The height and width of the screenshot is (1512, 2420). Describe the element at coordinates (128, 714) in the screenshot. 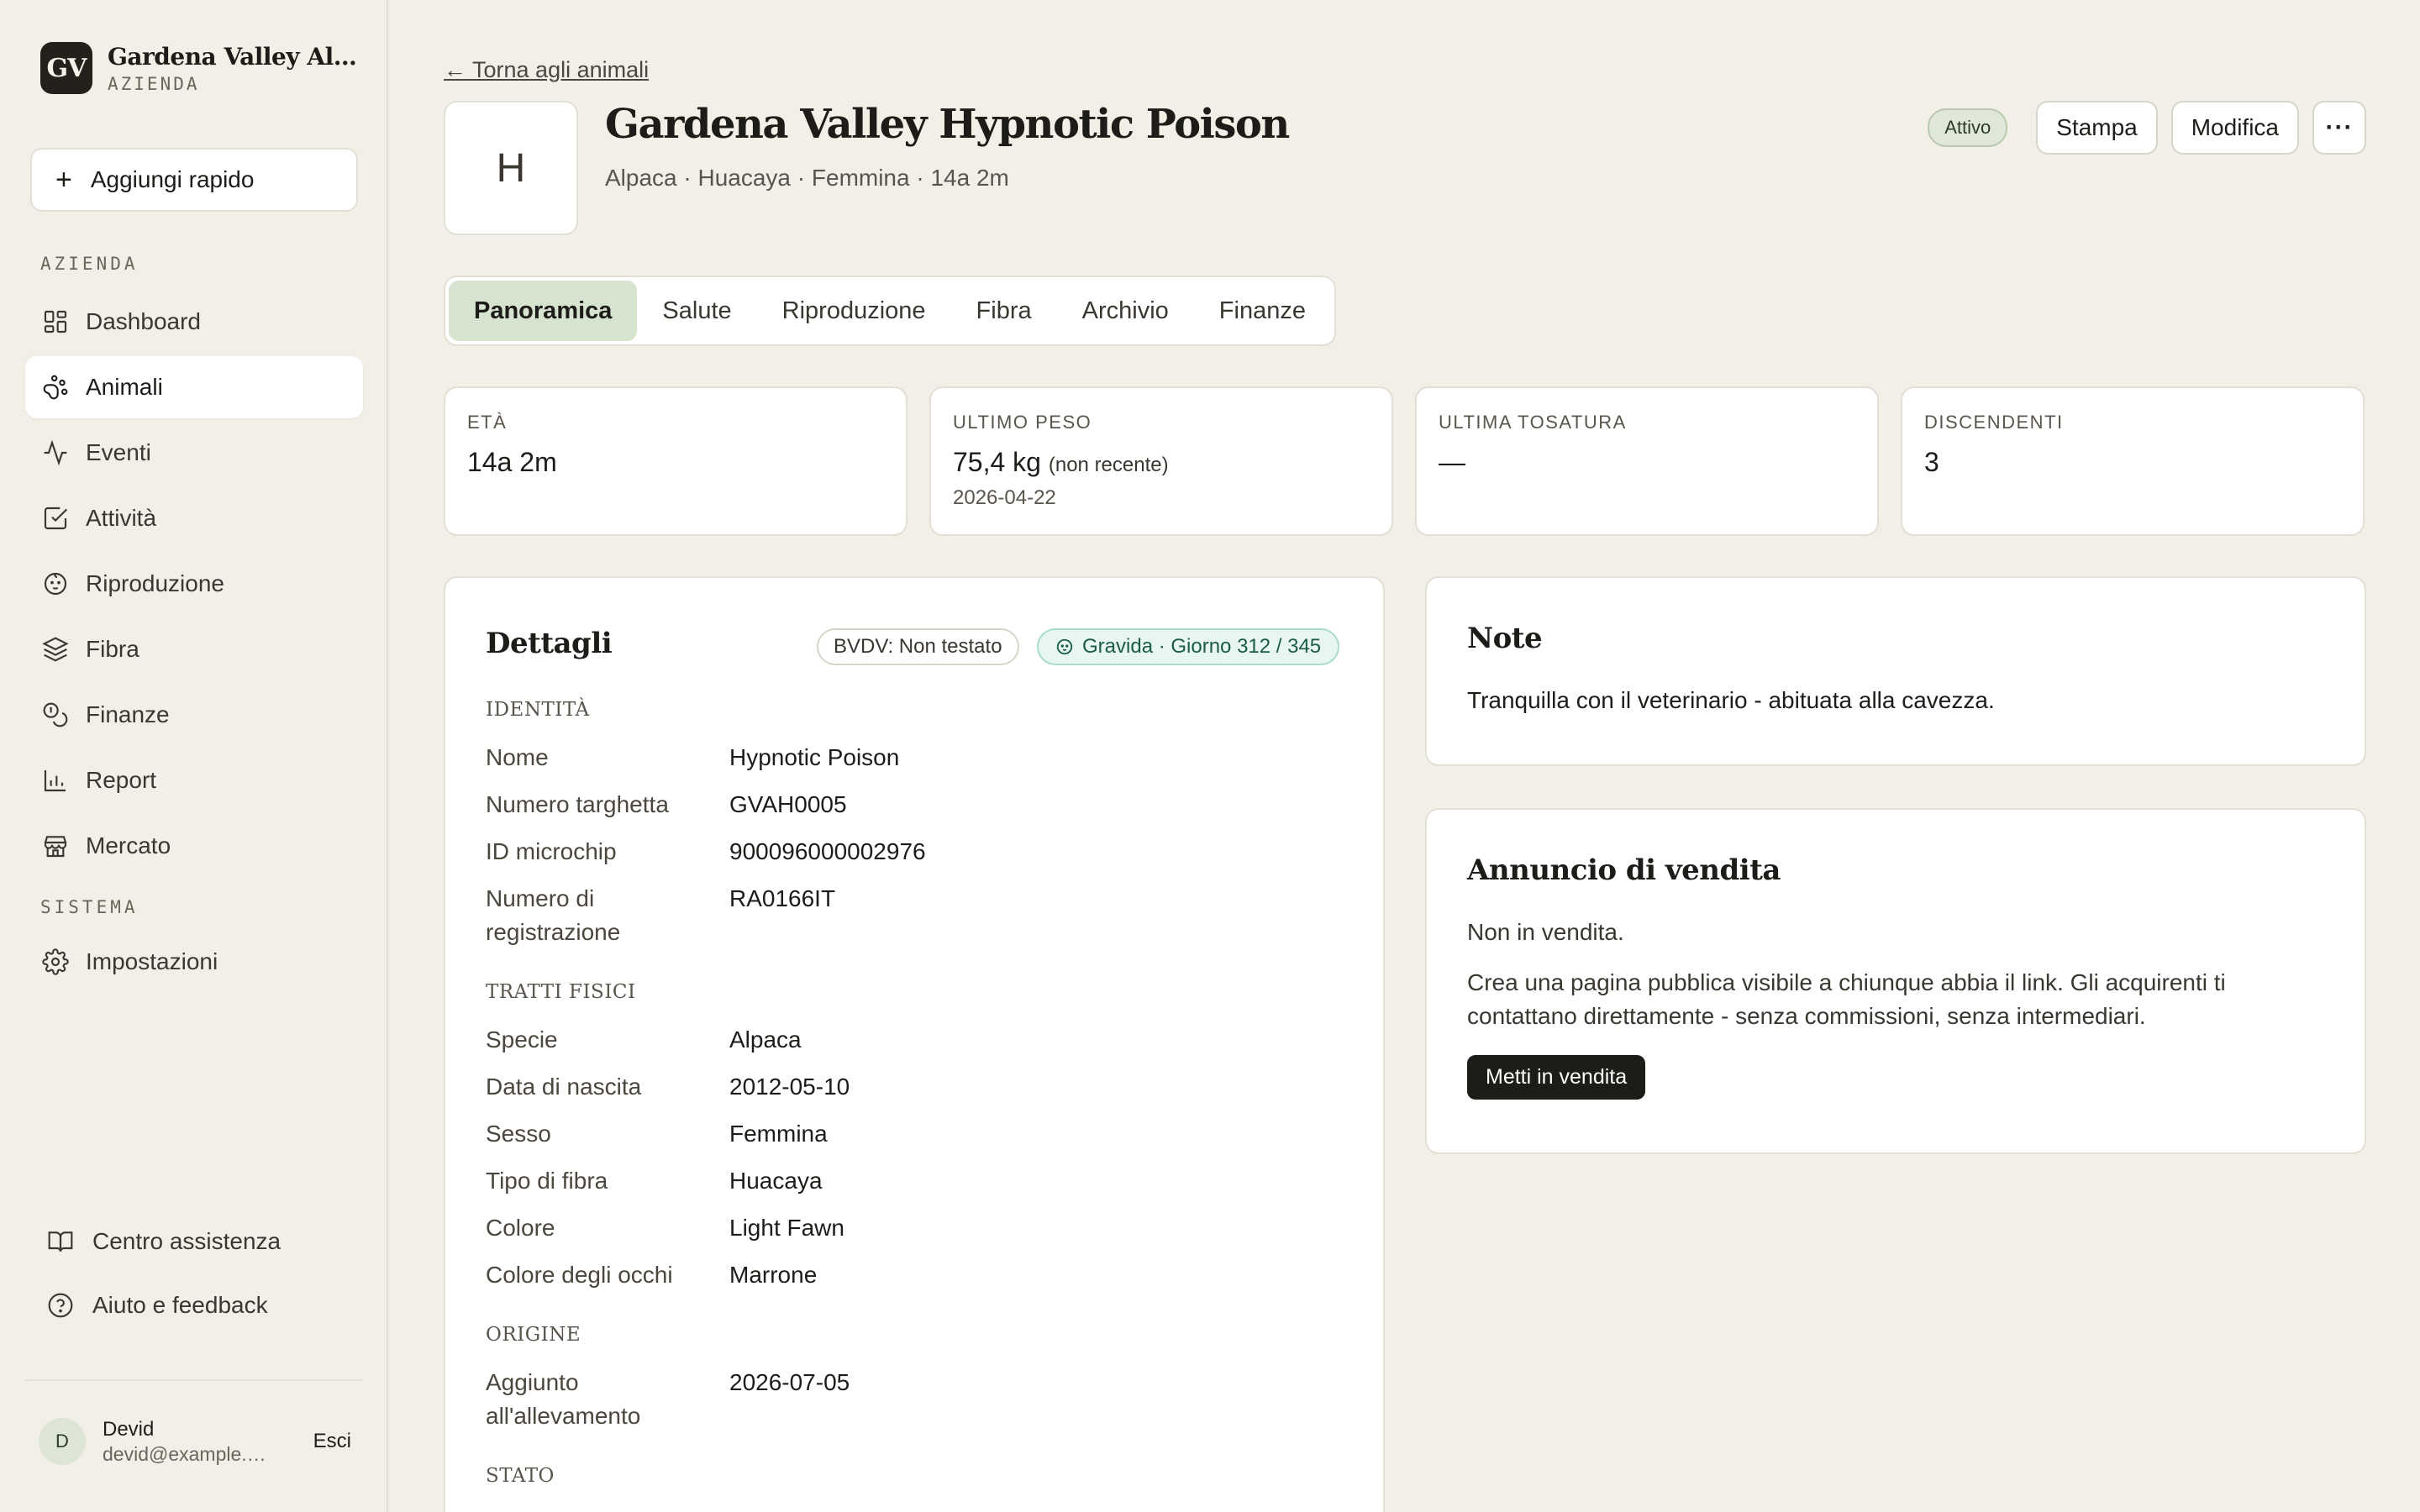

I see `sidebar-item-label: Finanze` at that location.